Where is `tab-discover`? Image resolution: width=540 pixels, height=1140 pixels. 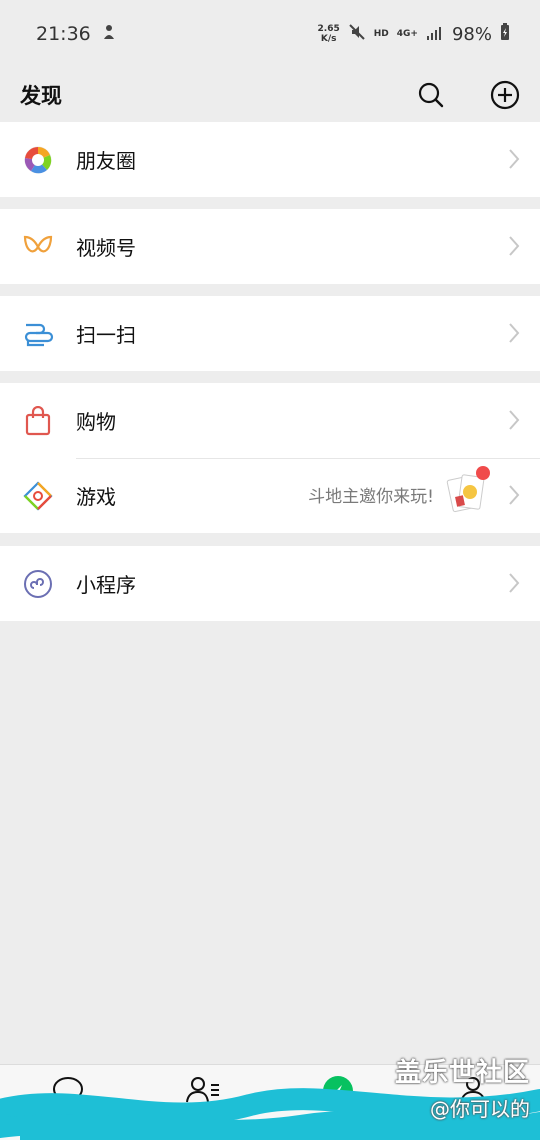
tab-discover is located at coordinates (337, 1102).